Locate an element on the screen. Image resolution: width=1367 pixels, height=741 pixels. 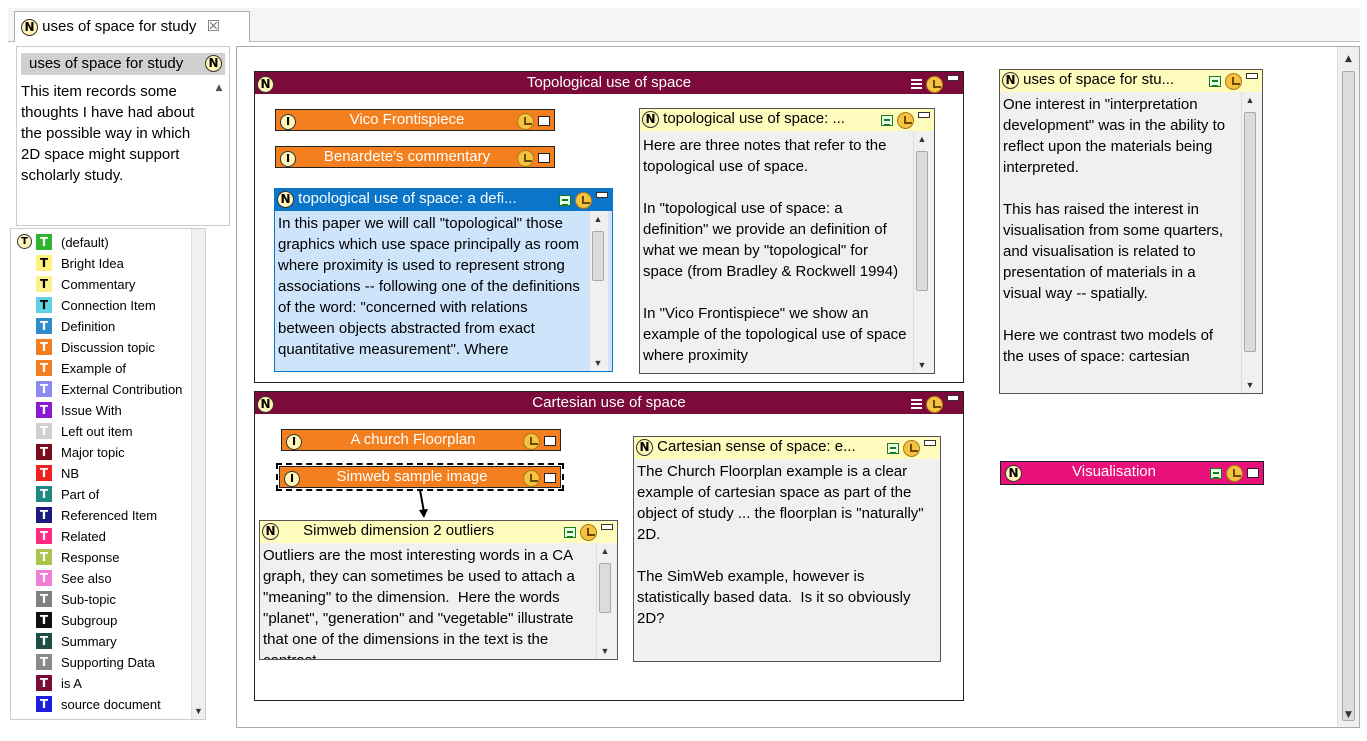
prototype-row: T Supporting Data is located at coordinates (108, 662).